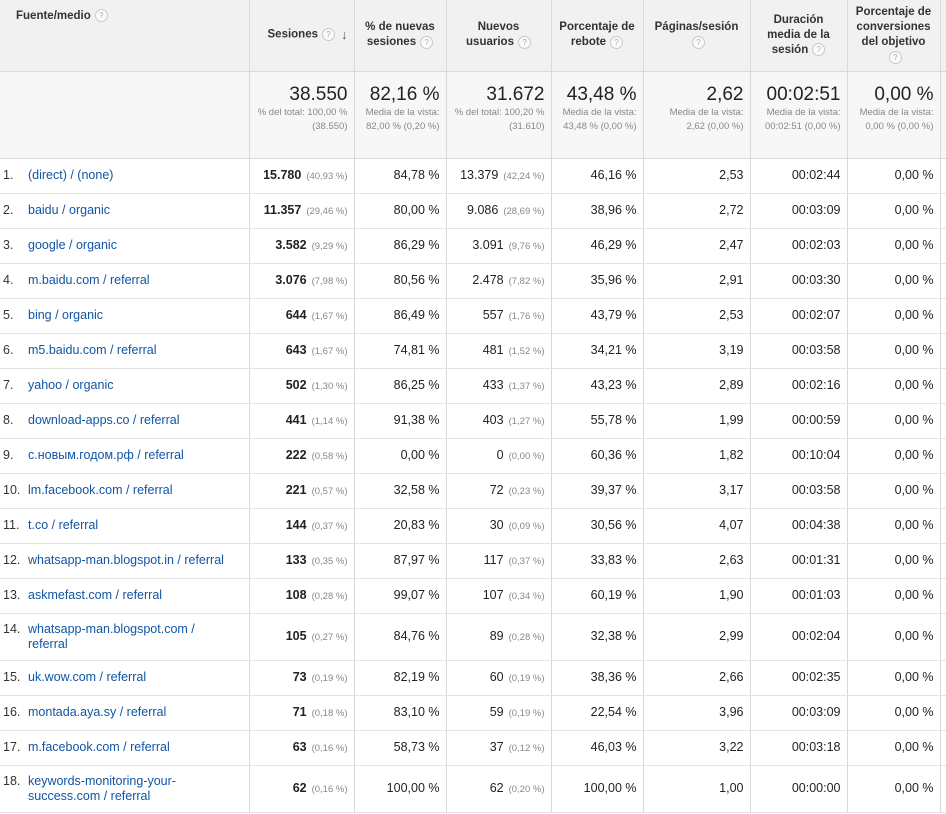 Image resolution: width=946 pixels, height=814 pixels. I want to click on col-header-bounce: Porcentaje de rebote?, so click(597, 36).